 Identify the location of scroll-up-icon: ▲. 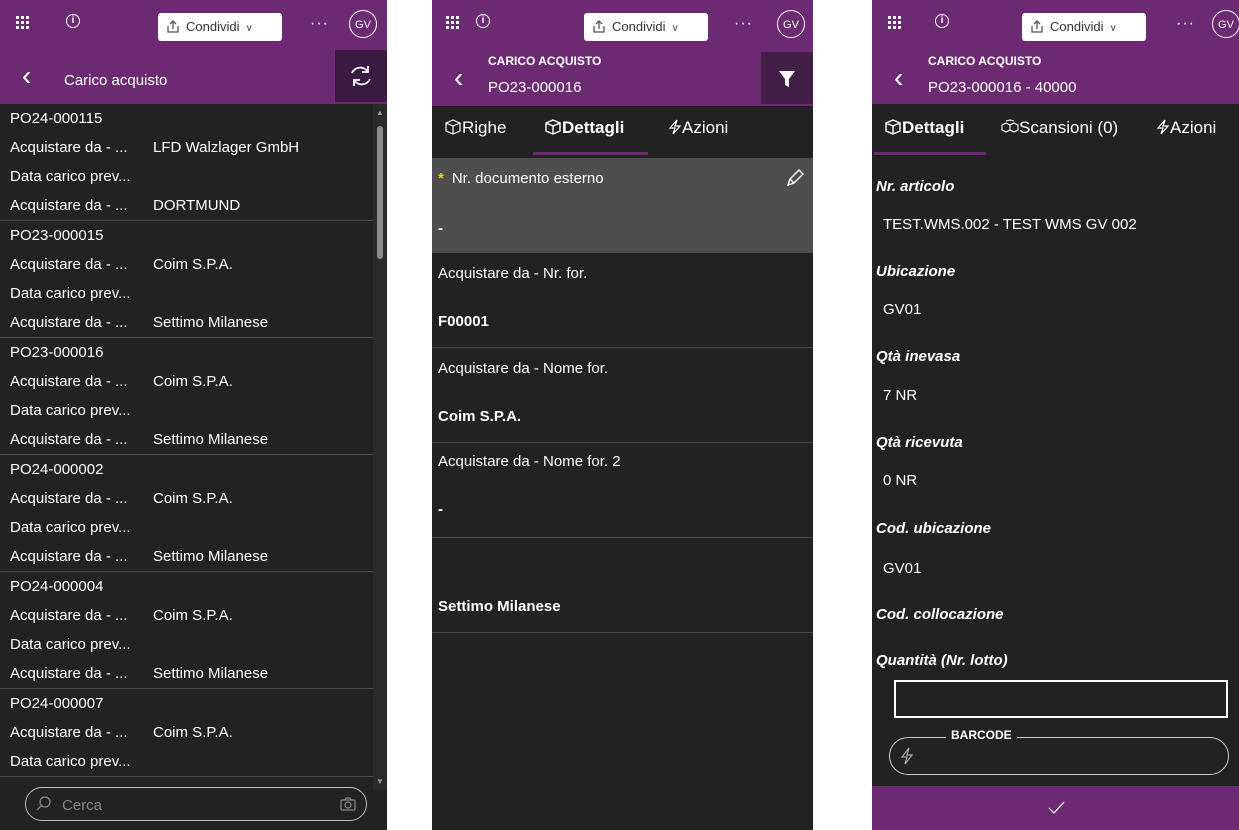
(380, 112).